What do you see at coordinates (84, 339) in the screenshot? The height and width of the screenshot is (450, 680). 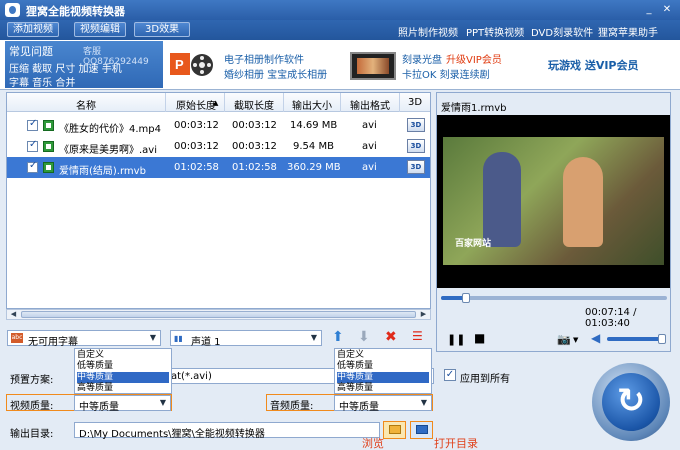 I see `subtitle-select: abc 无可用字幕 ▼` at bounding box center [84, 339].